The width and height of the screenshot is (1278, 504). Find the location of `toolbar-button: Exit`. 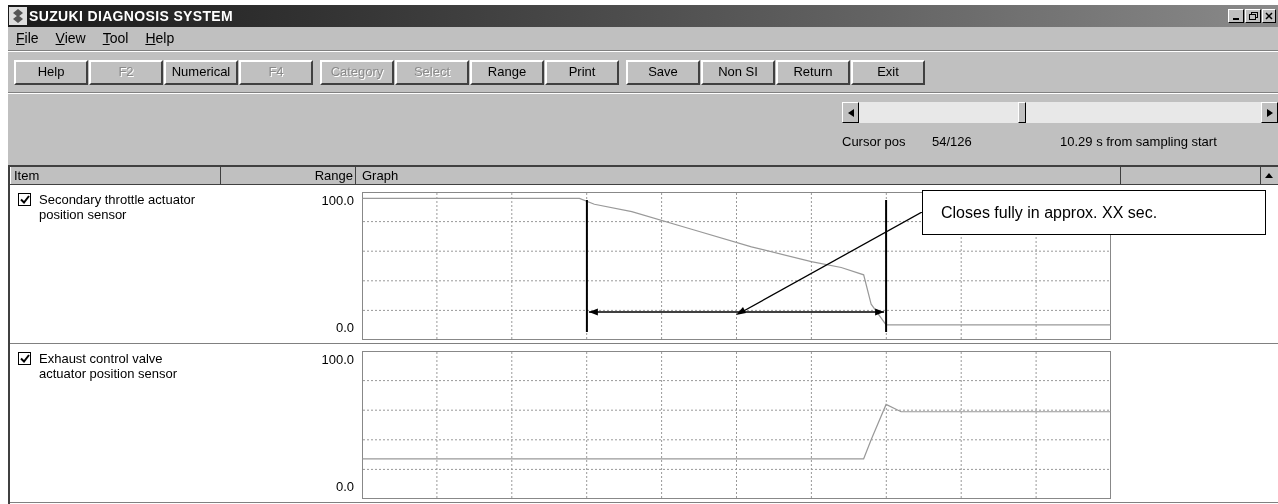

toolbar-button: Exit is located at coordinates (888, 72).